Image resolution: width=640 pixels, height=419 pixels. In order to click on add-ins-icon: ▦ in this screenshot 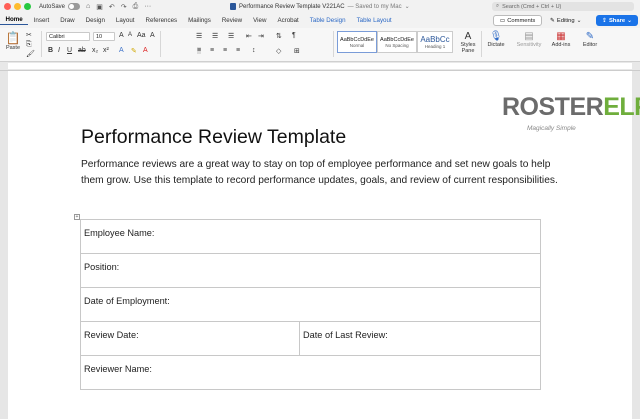, I will do `click(561, 36)`.